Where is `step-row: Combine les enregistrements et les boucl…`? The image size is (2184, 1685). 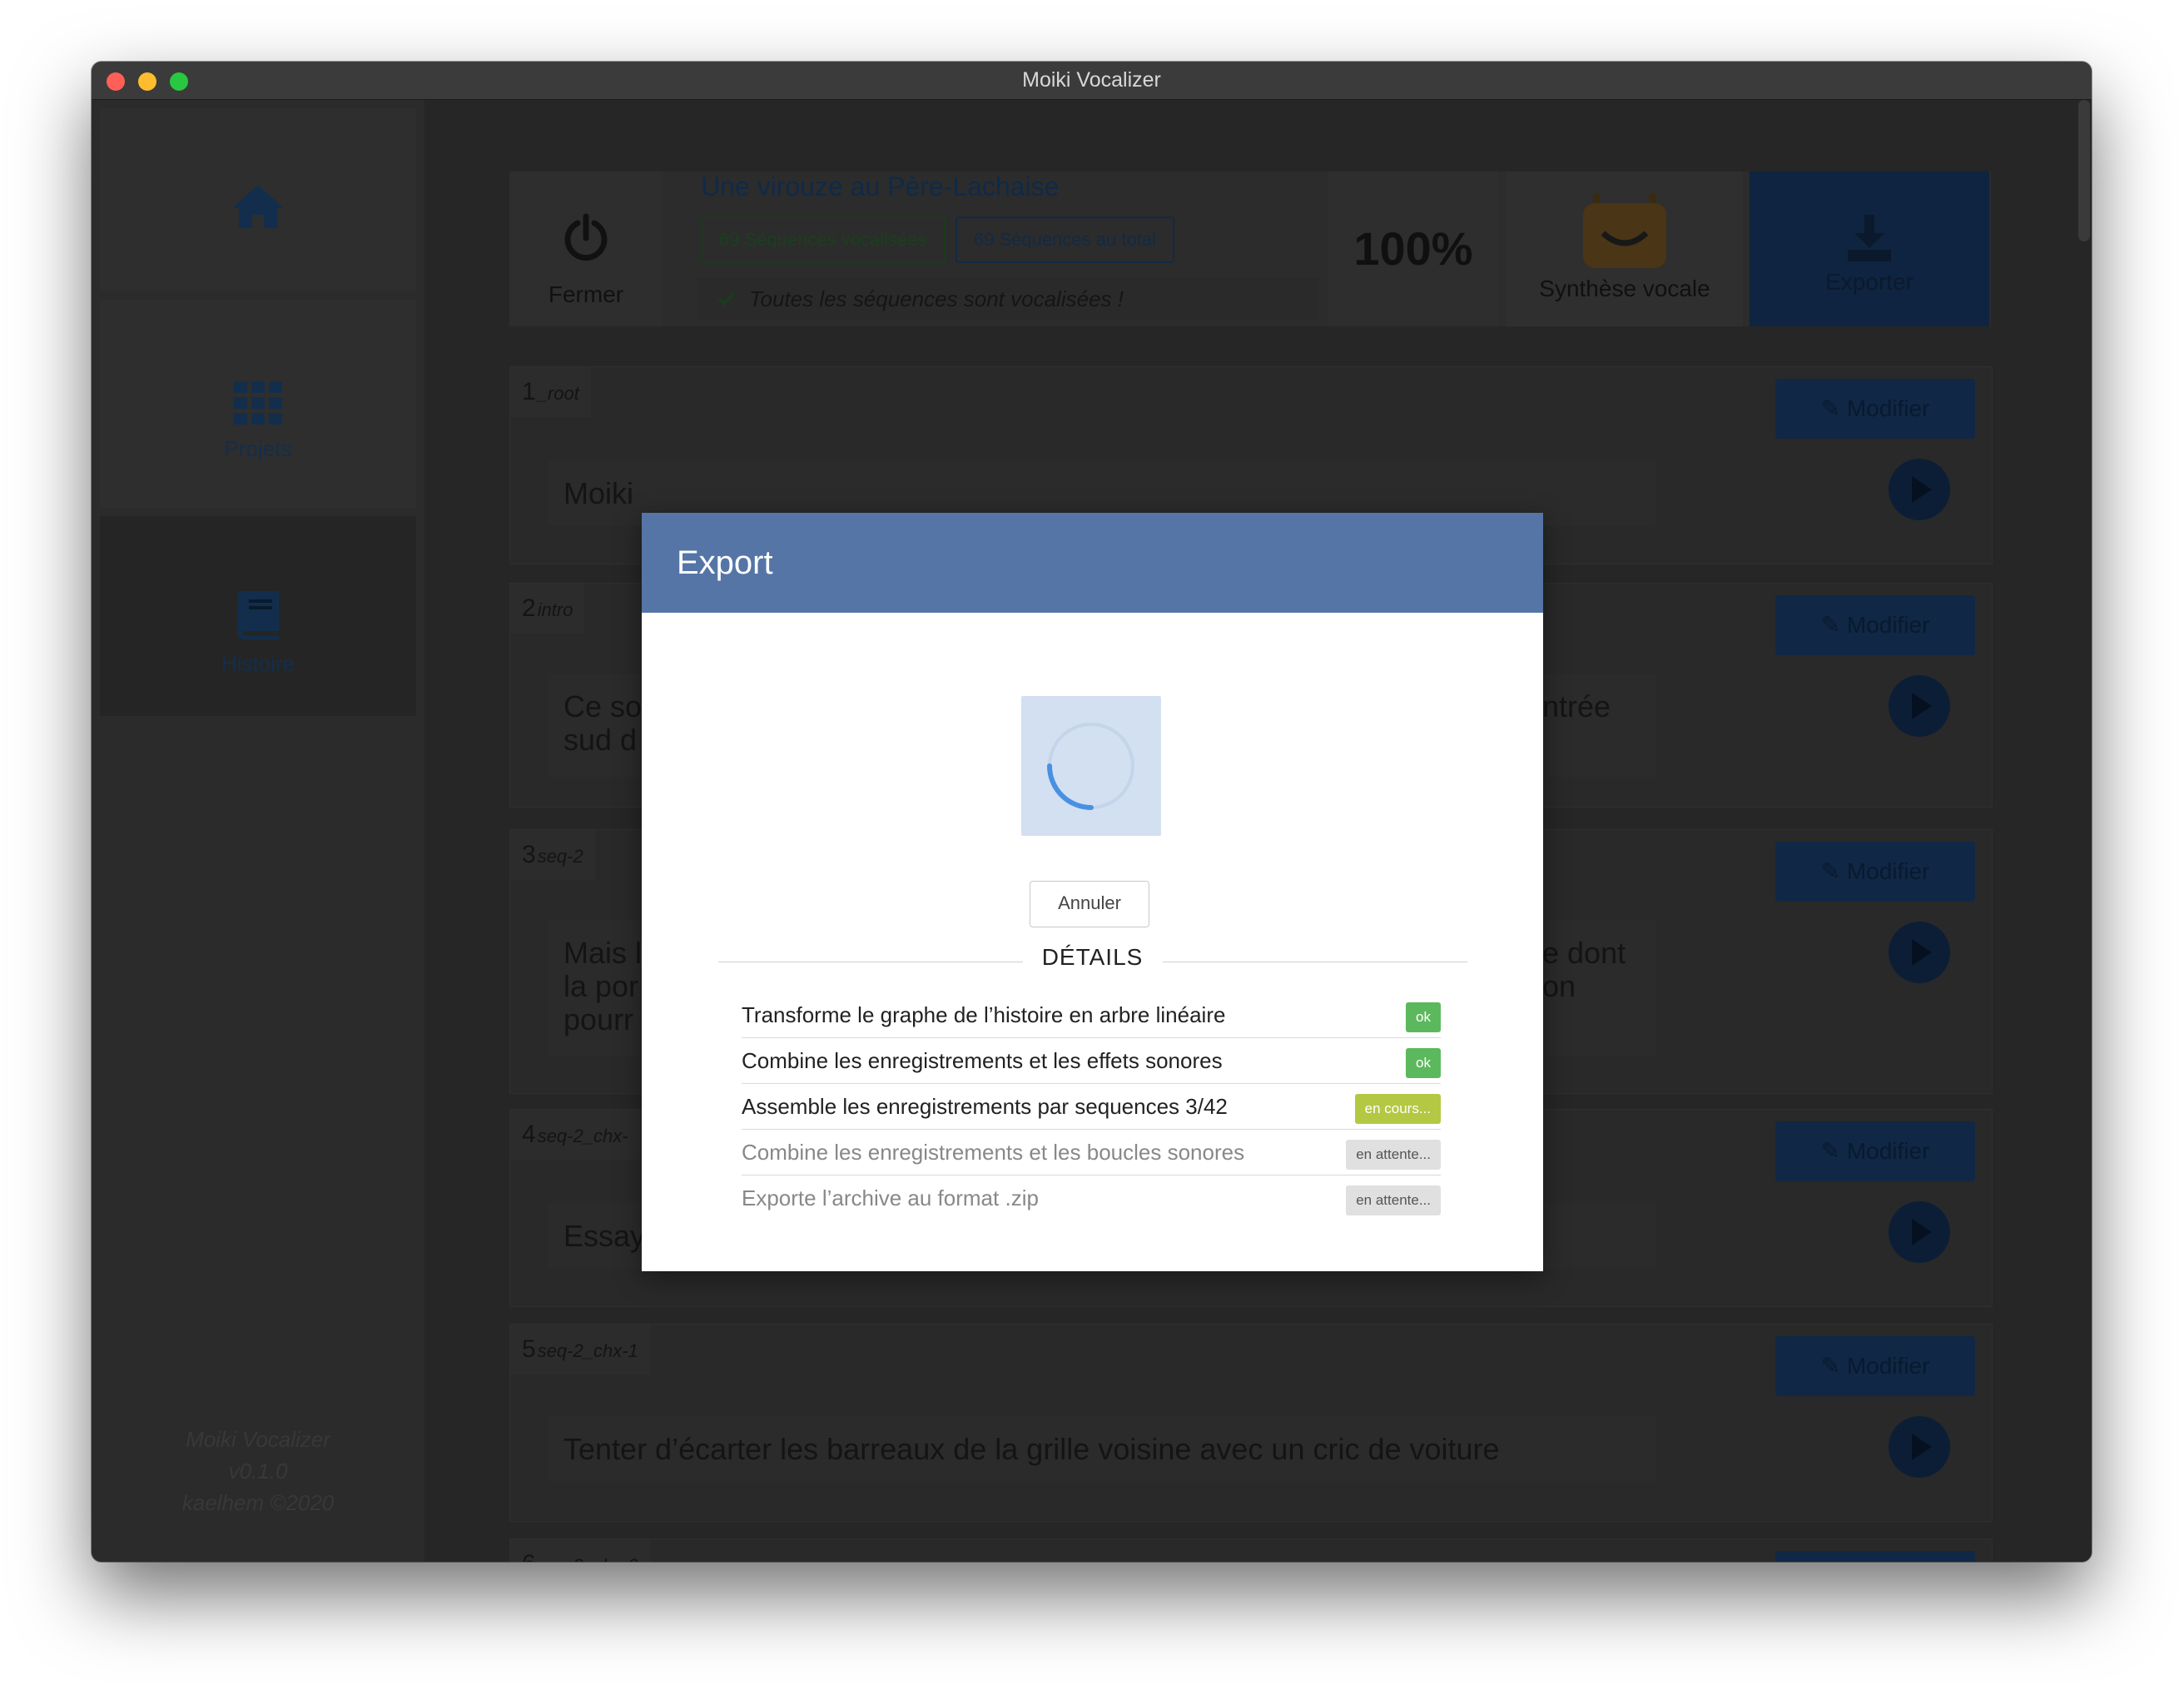
step-row: Combine les enregistrements et les boucl… is located at coordinates (1091, 1153).